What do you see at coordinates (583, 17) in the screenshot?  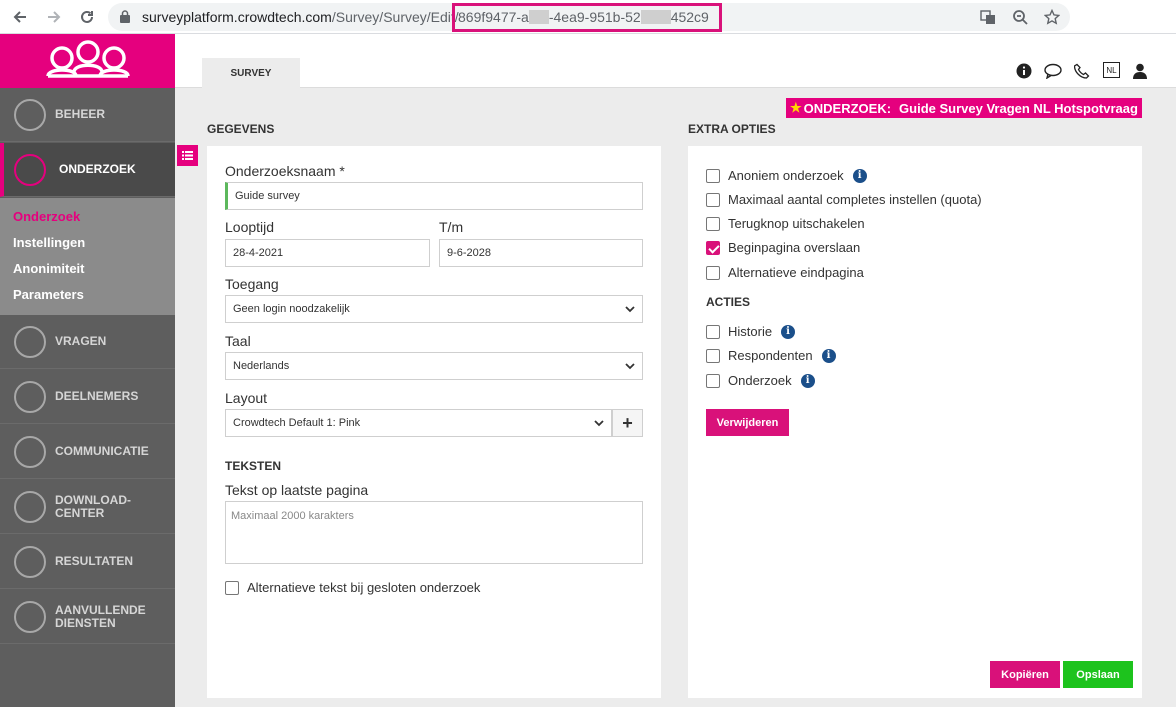 I see `url-id: 869f9477-a -4ea9-951b-52 452c9` at bounding box center [583, 17].